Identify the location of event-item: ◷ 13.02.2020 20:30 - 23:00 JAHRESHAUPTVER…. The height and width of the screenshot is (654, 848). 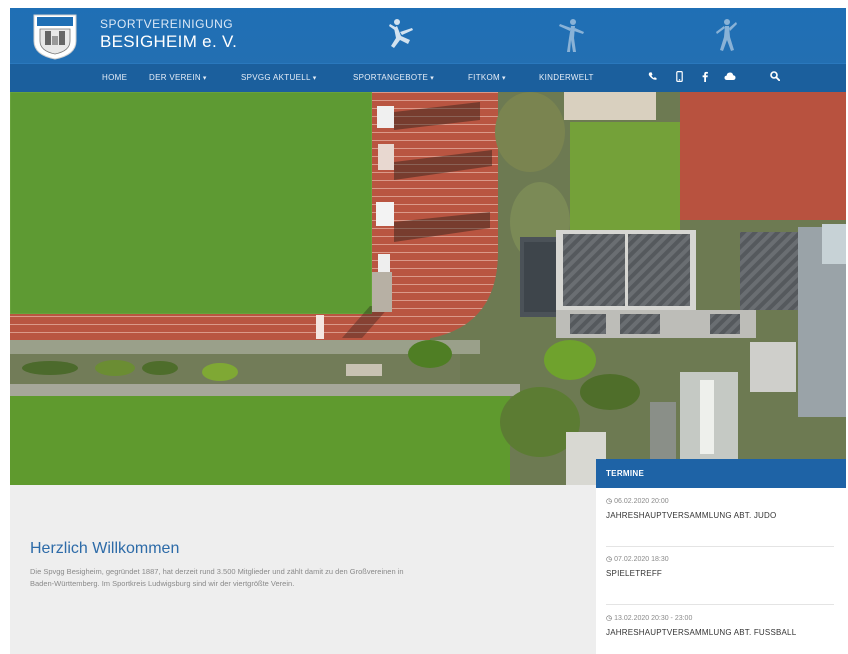
(720, 626).